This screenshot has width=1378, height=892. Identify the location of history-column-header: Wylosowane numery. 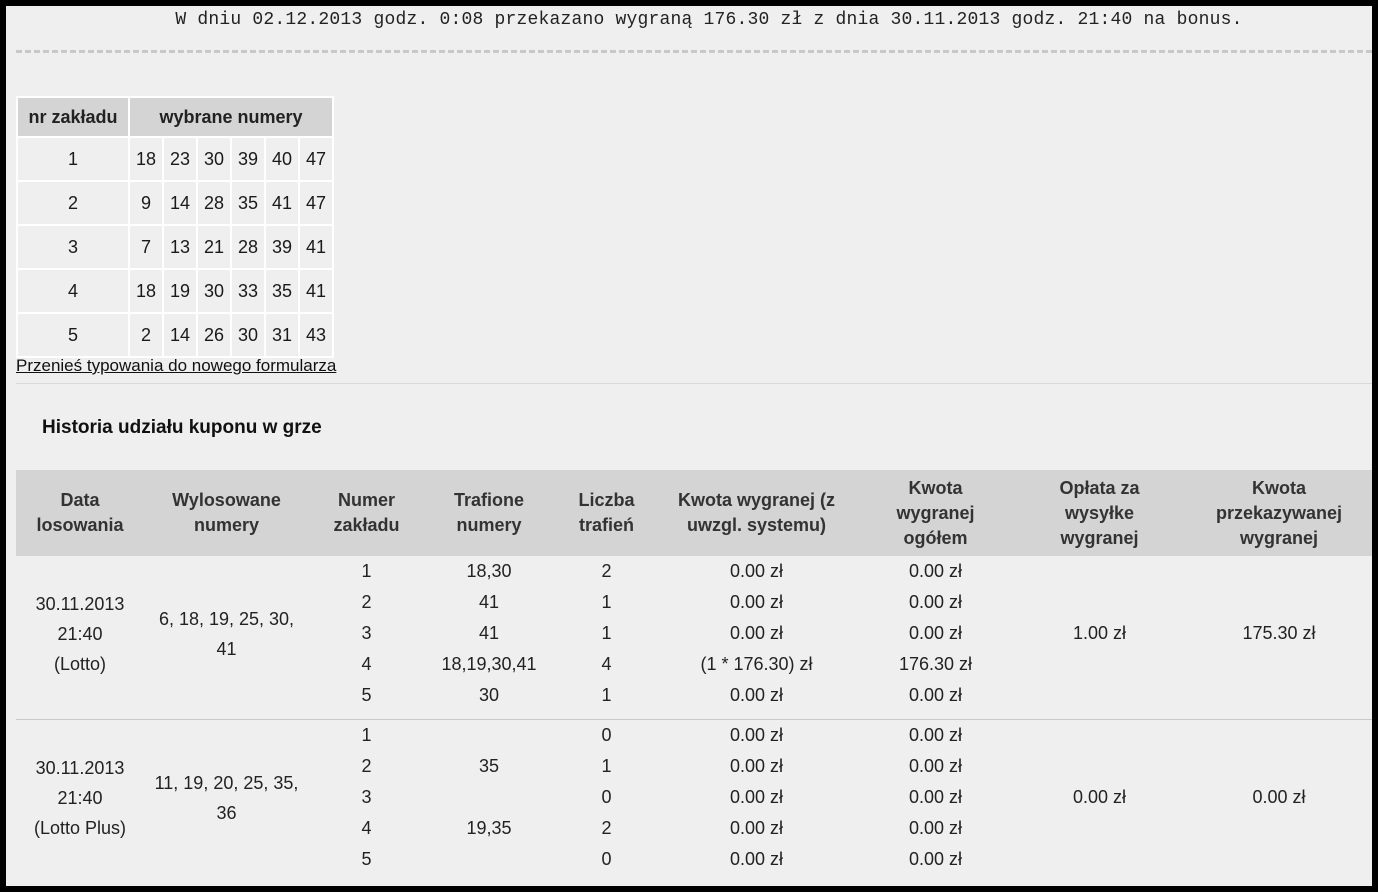
(226, 513).